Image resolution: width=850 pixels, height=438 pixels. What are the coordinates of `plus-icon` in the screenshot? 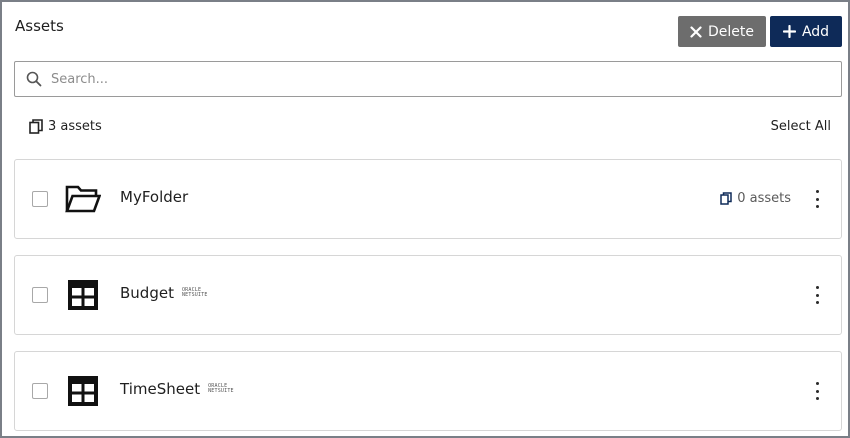 It's located at (789, 31).